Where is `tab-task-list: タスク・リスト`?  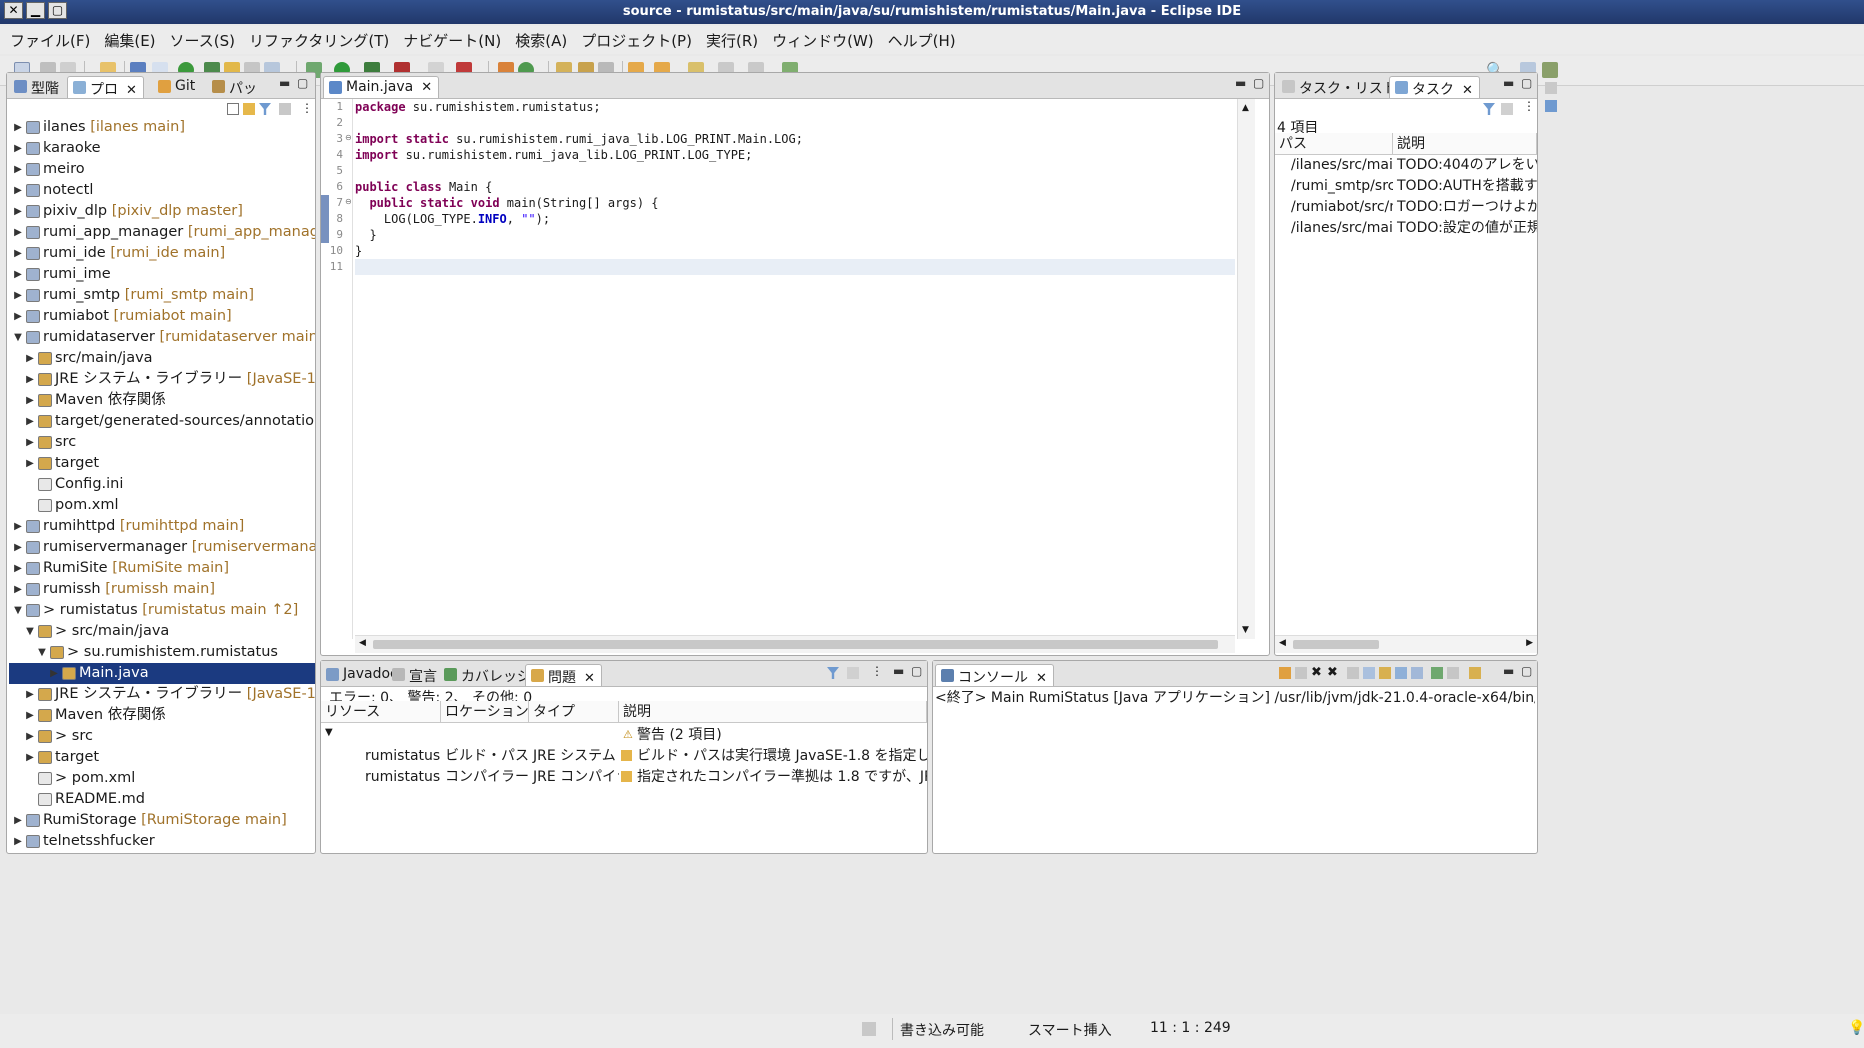 tab-task-list: タスク・リスト is located at coordinates (1340, 87).